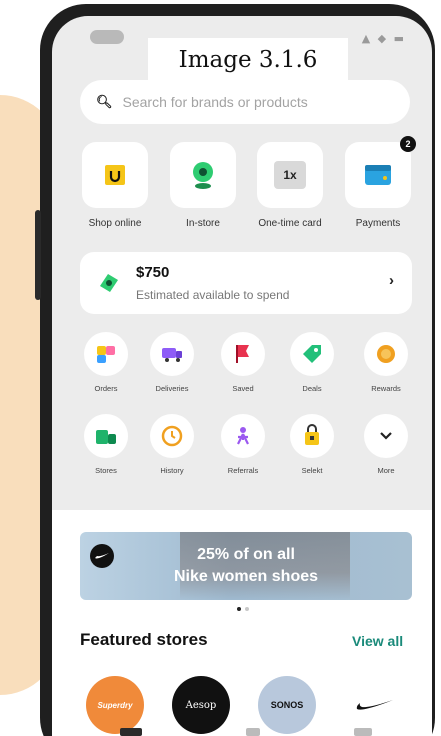  What do you see at coordinates (312, 470) in the screenshot?
I see `selekt-label: Selekt` at bounding box center [312, 470].